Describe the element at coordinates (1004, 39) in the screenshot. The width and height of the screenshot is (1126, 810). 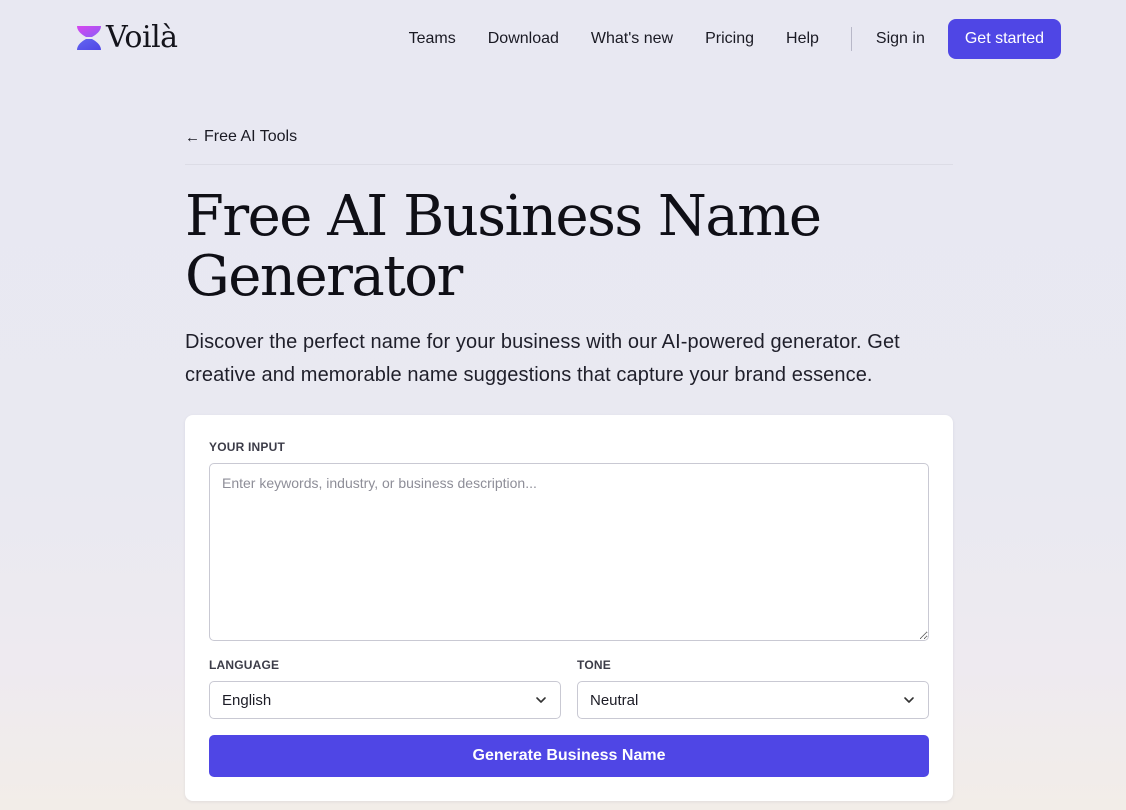
I see `get-started-button: Get started` at that location.